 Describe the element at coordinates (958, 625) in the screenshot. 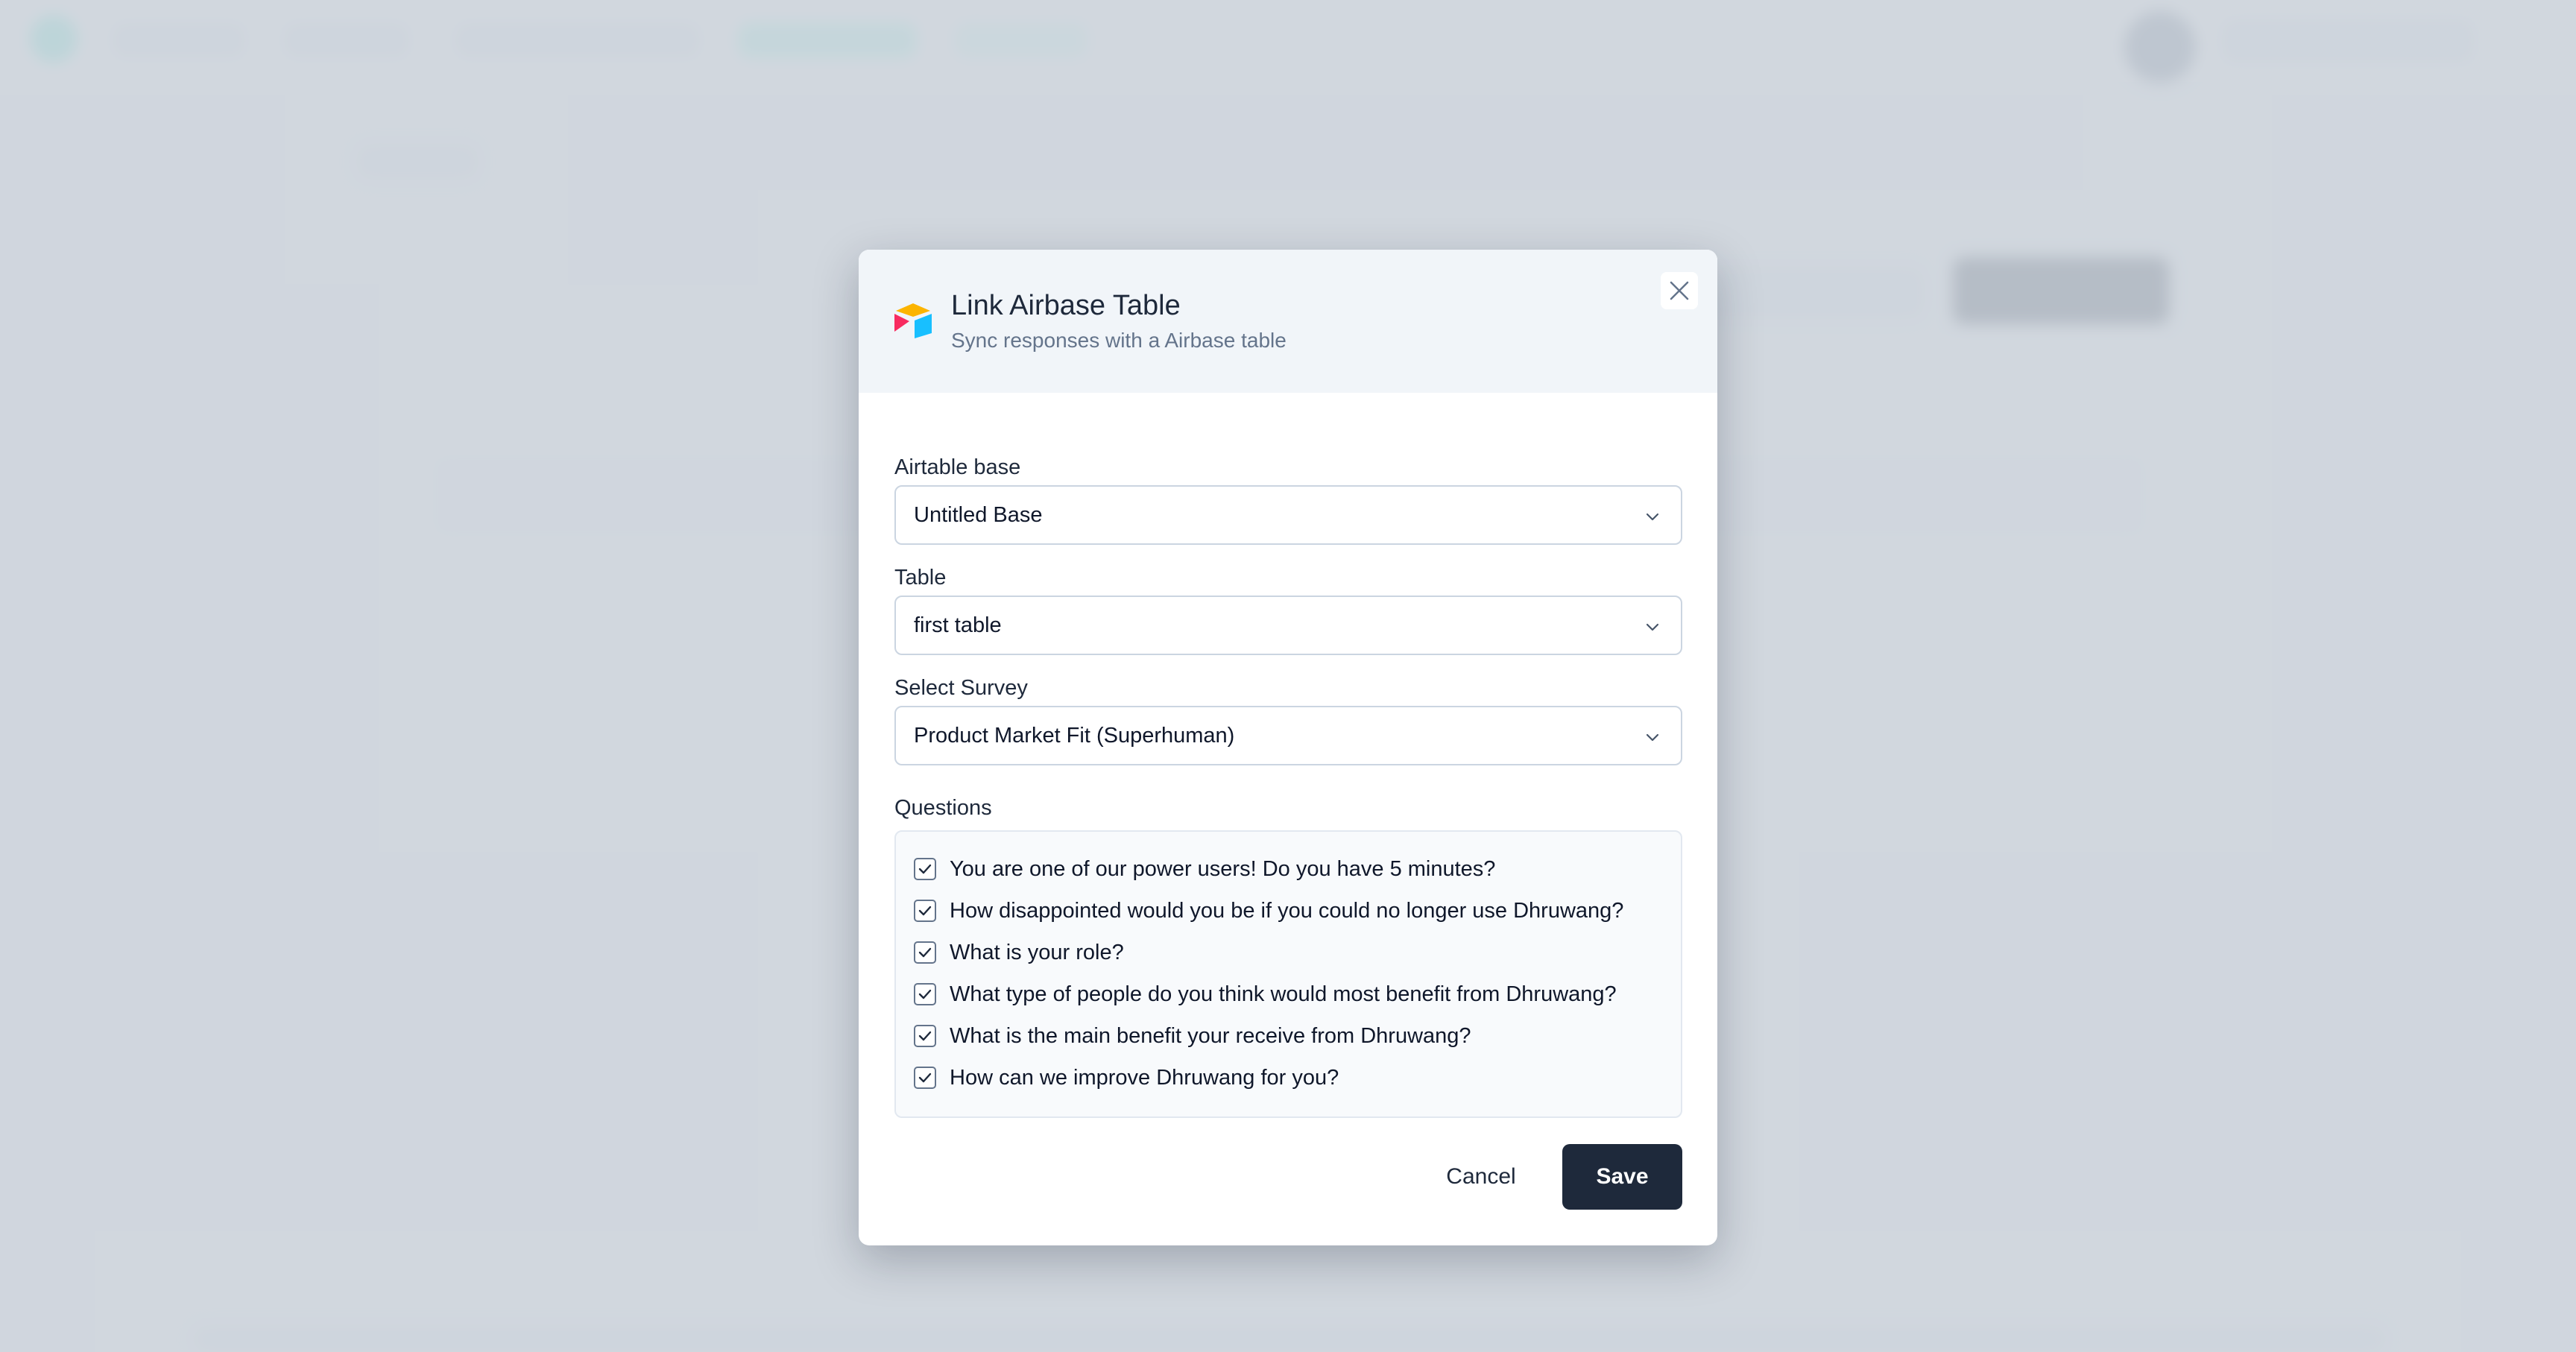

I see `table-value: first table` at that location.